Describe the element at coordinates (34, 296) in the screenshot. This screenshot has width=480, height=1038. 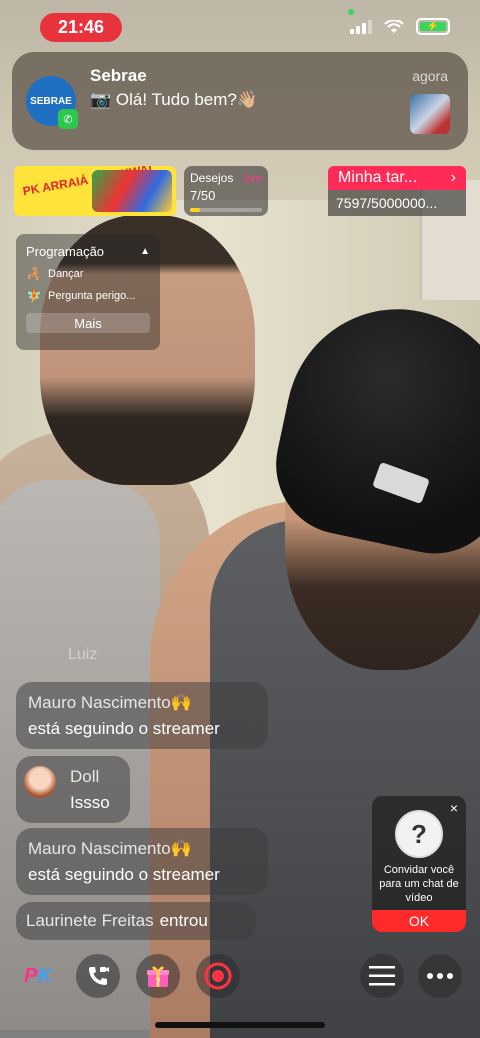
I see `fairy-icon: 🧚` at that location.